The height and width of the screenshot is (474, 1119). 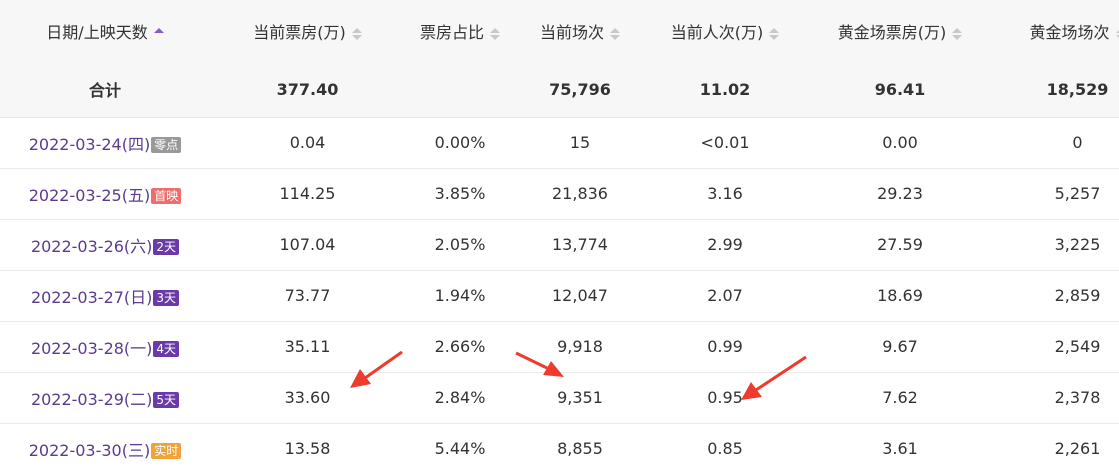 I want to click on total-row: 合计 377.40 75,796 11.02 96.41 18,529, so click(x=559, y=89).